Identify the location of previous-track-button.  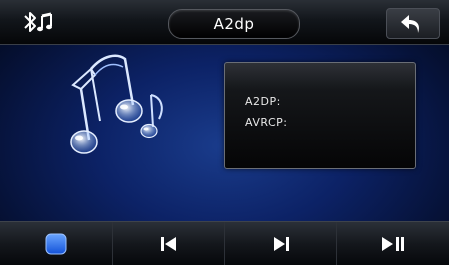
(168, 243).